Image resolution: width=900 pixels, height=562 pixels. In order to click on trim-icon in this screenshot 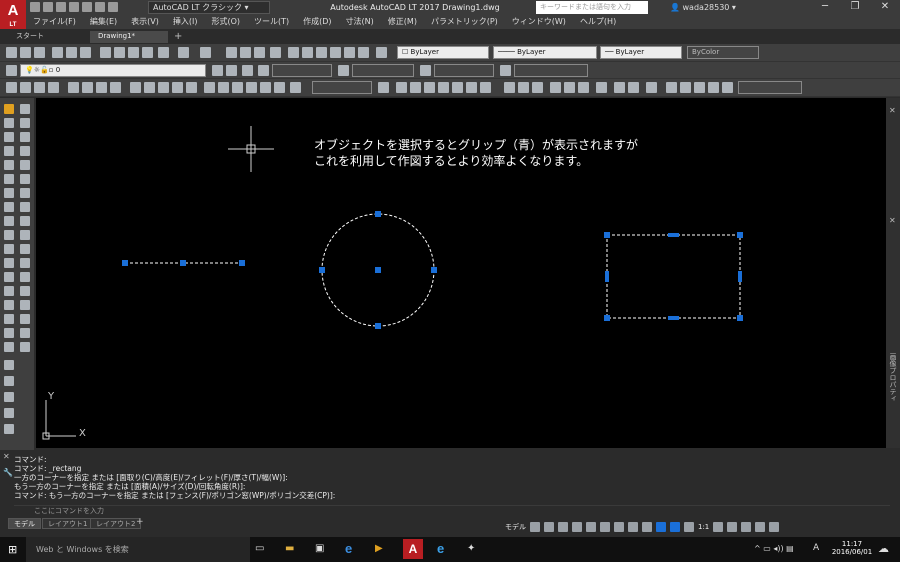, I will do `click(485, 87)`.